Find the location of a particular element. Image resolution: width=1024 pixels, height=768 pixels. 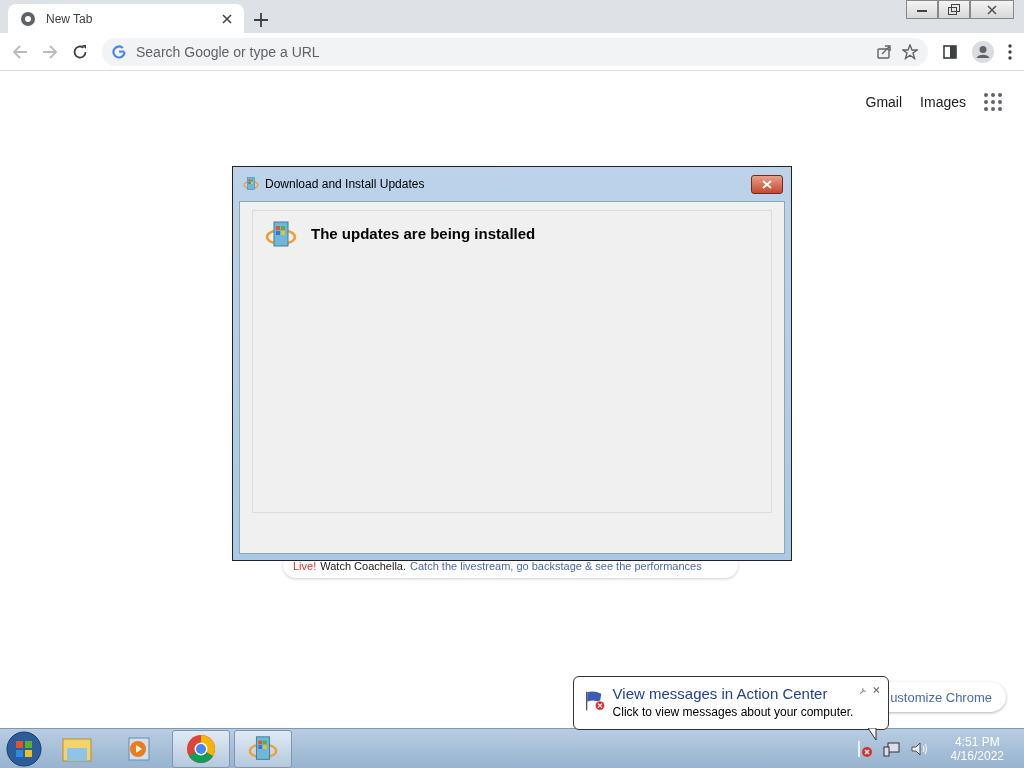

promo-link: Catch the livestream, go backstage & see the performances is located at coordinates (556, 566).